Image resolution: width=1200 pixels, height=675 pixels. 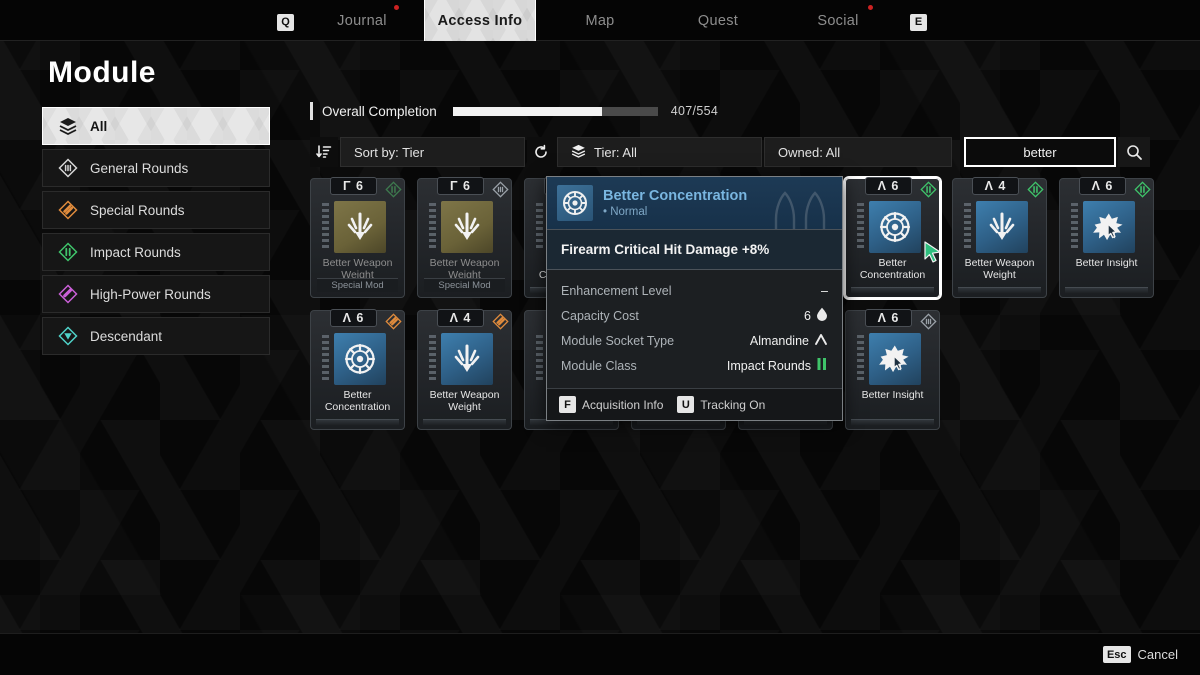 I want to click on descendant-icon, so click(x=68, y=336).